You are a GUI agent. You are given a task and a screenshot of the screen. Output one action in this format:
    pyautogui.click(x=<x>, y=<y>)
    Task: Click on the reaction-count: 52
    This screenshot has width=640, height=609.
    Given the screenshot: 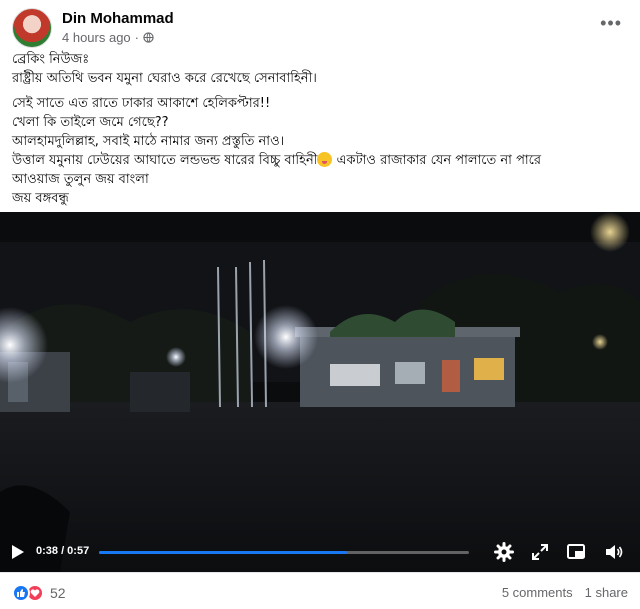 What is the action you would take?
    pyautogui.click(x=58, y=593)
    